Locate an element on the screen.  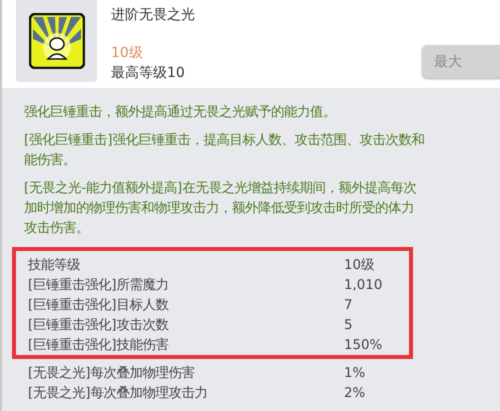
stat-value: 1% is located at coordinates (355, 373).